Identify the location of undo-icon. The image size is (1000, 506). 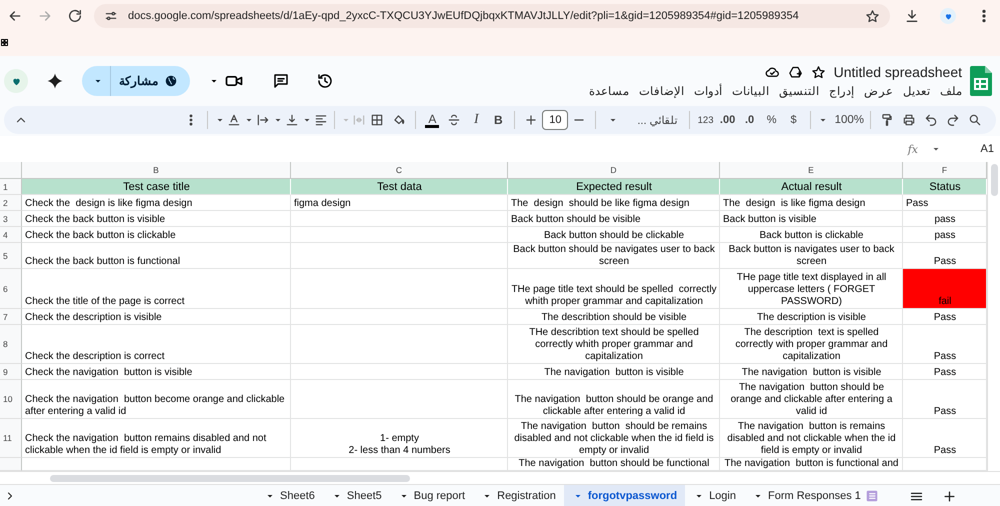
(931, 120).